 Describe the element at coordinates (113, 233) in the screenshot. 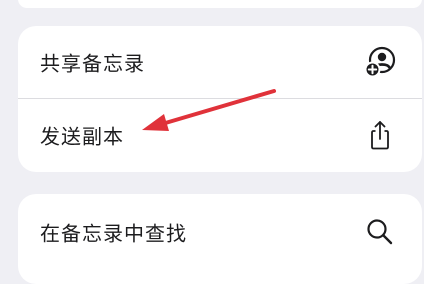

I see `find-in-note-label: 在备忘录中查找` at that location.